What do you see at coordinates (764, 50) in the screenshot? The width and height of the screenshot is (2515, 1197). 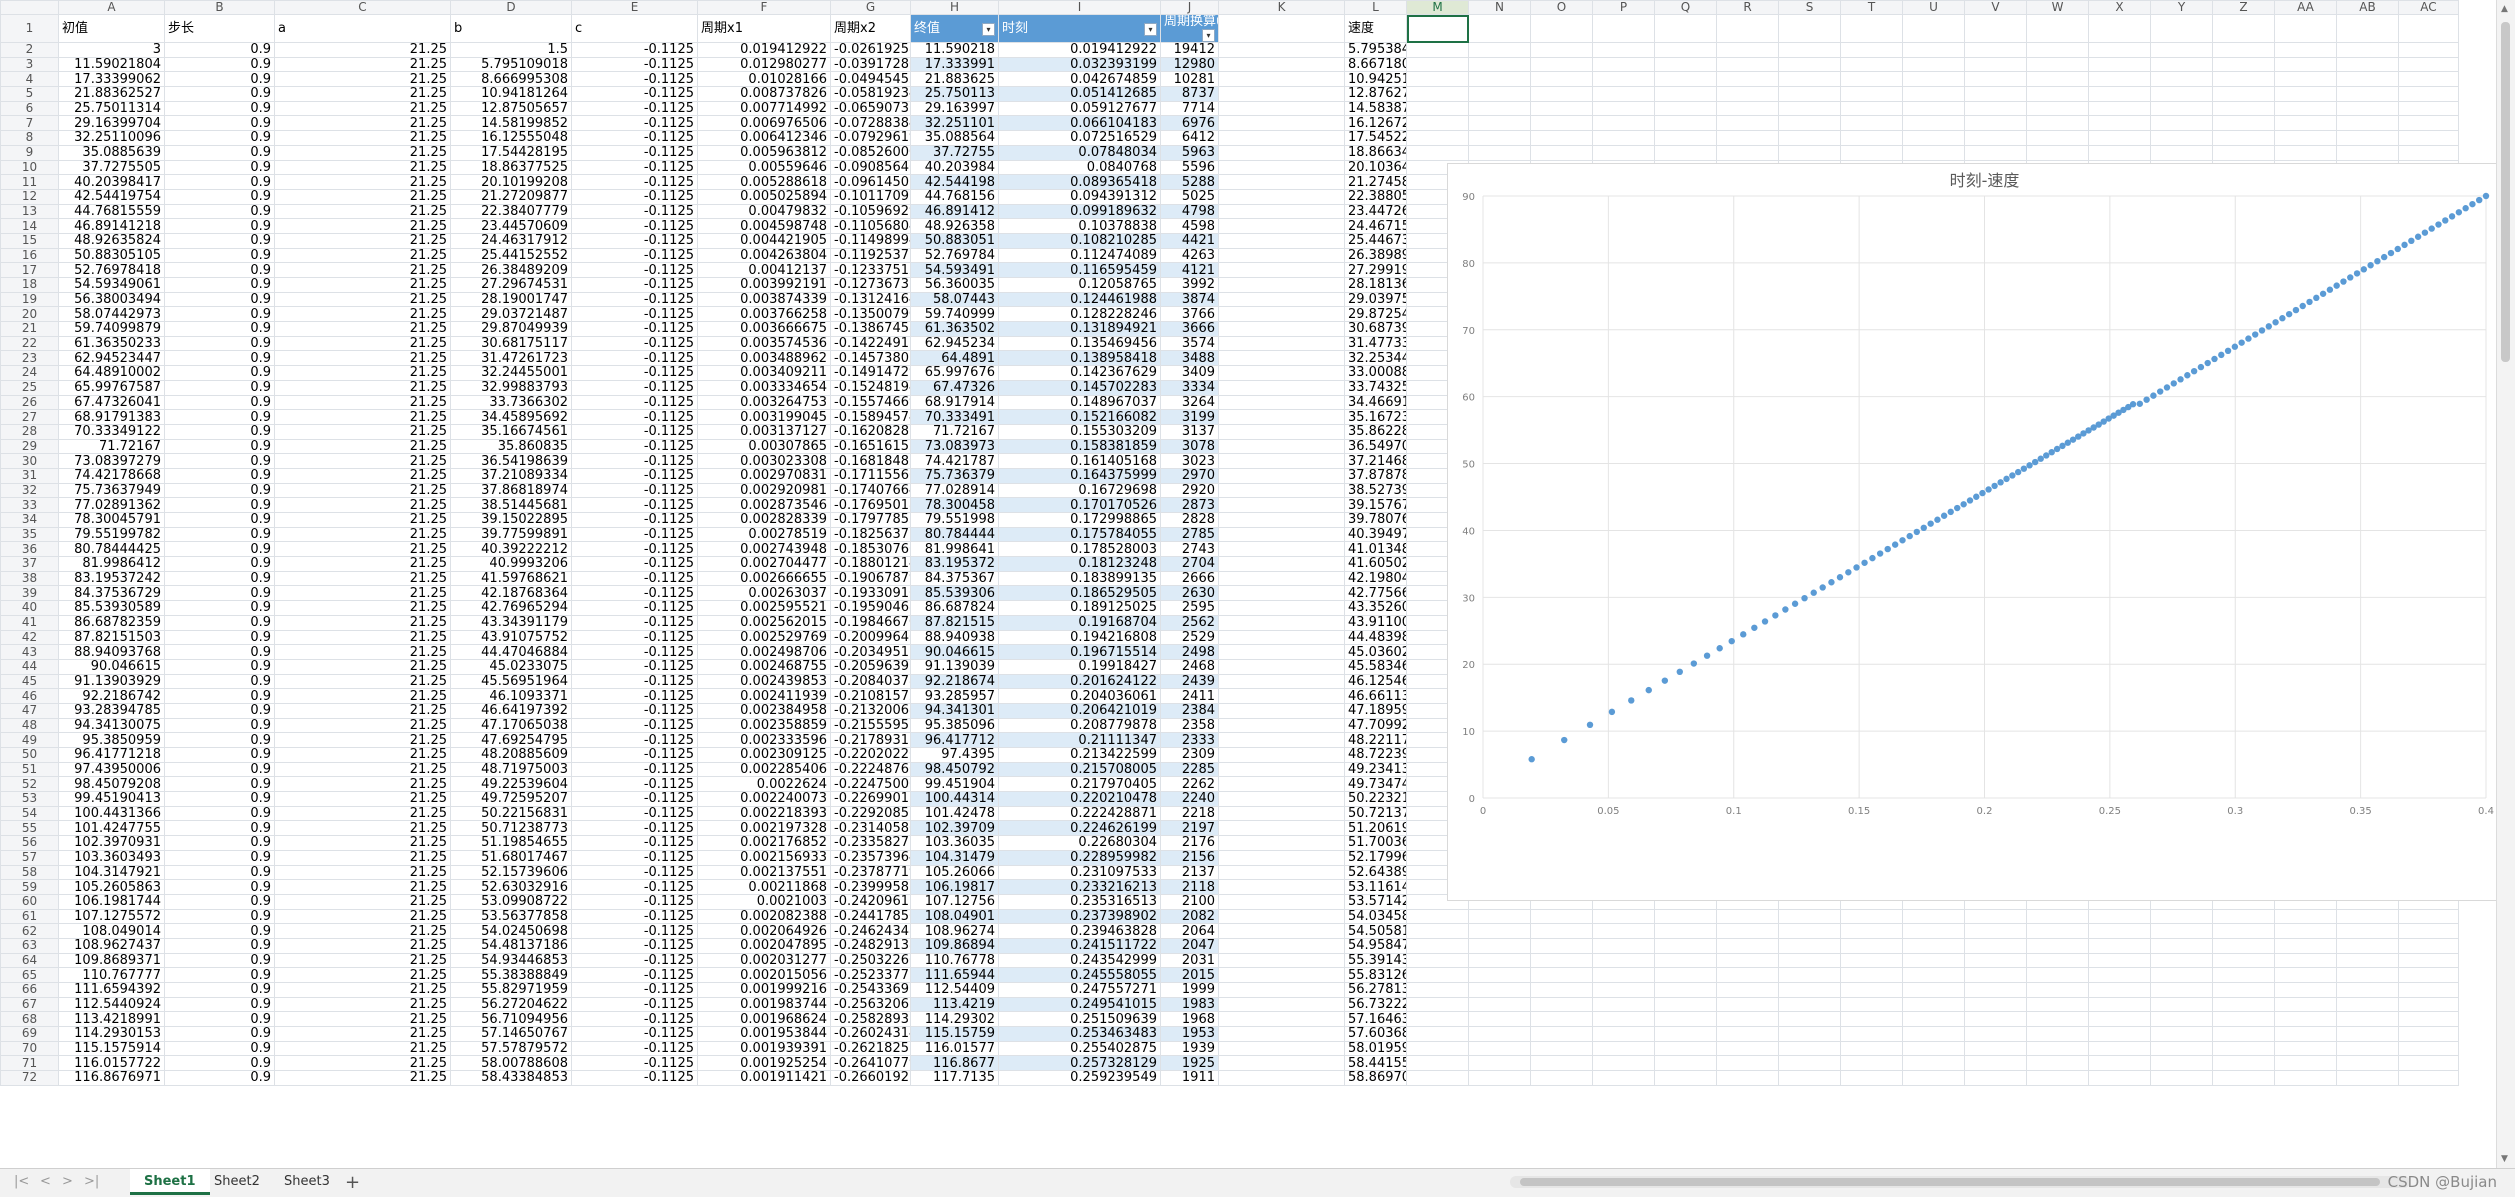 I see `cell: 0.019412922` at bounding box center [764, 50].